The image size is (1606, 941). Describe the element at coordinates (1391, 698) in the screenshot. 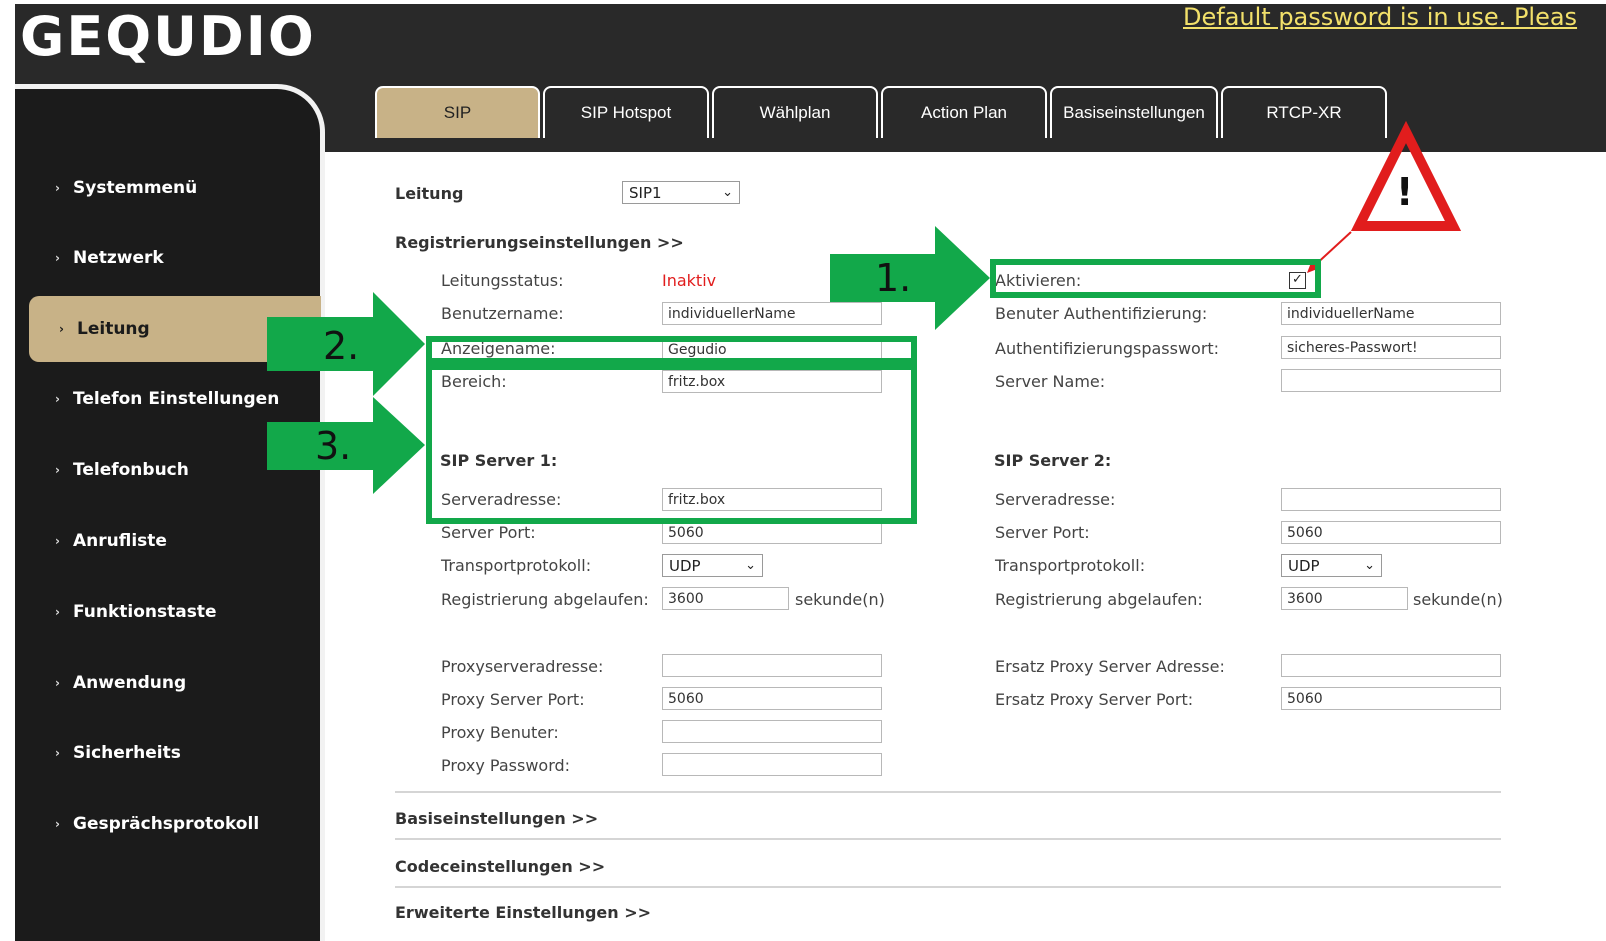

I see `backup-proxy-port-field: 5060` at that location.